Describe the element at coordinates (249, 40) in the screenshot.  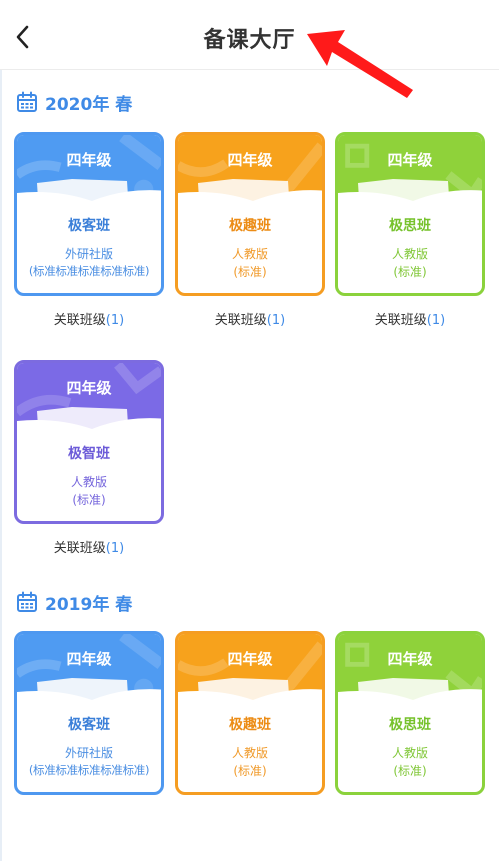
I see `page-title: 备课大厅` at that location.